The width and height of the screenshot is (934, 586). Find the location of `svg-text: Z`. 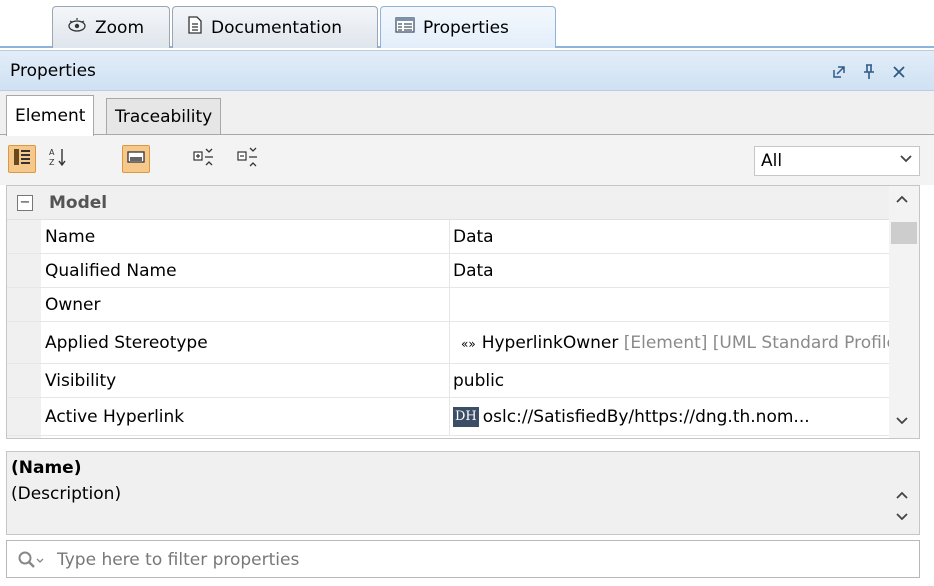

svg-text: Z is located at coordinates (52, 162).